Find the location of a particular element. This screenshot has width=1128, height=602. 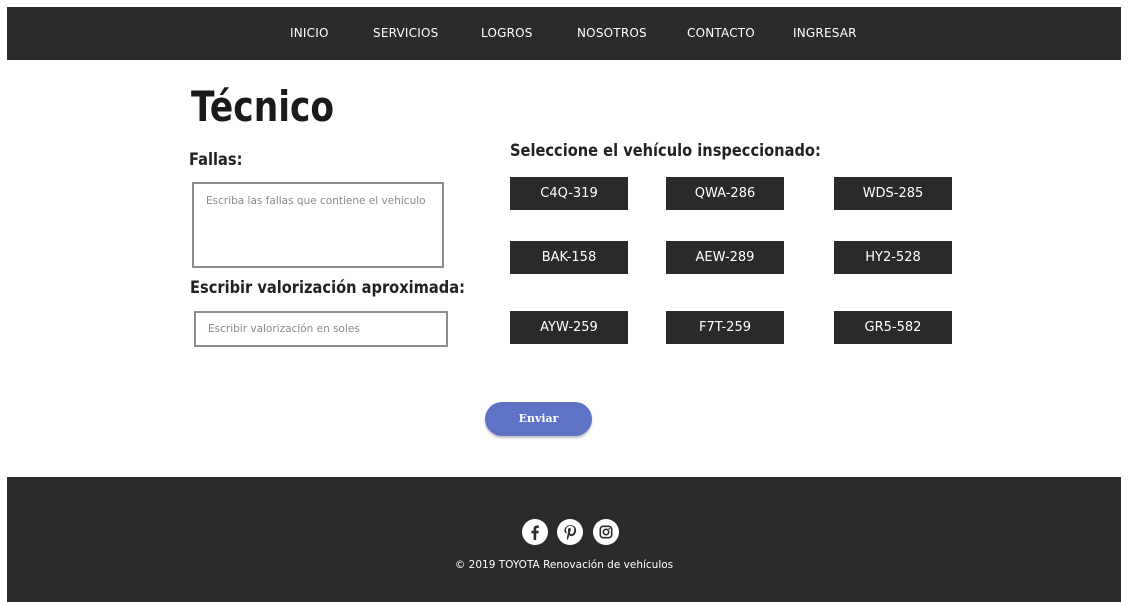

vehicle-button-qwa-286: QWA-286 is located at coordinates (725, 193).